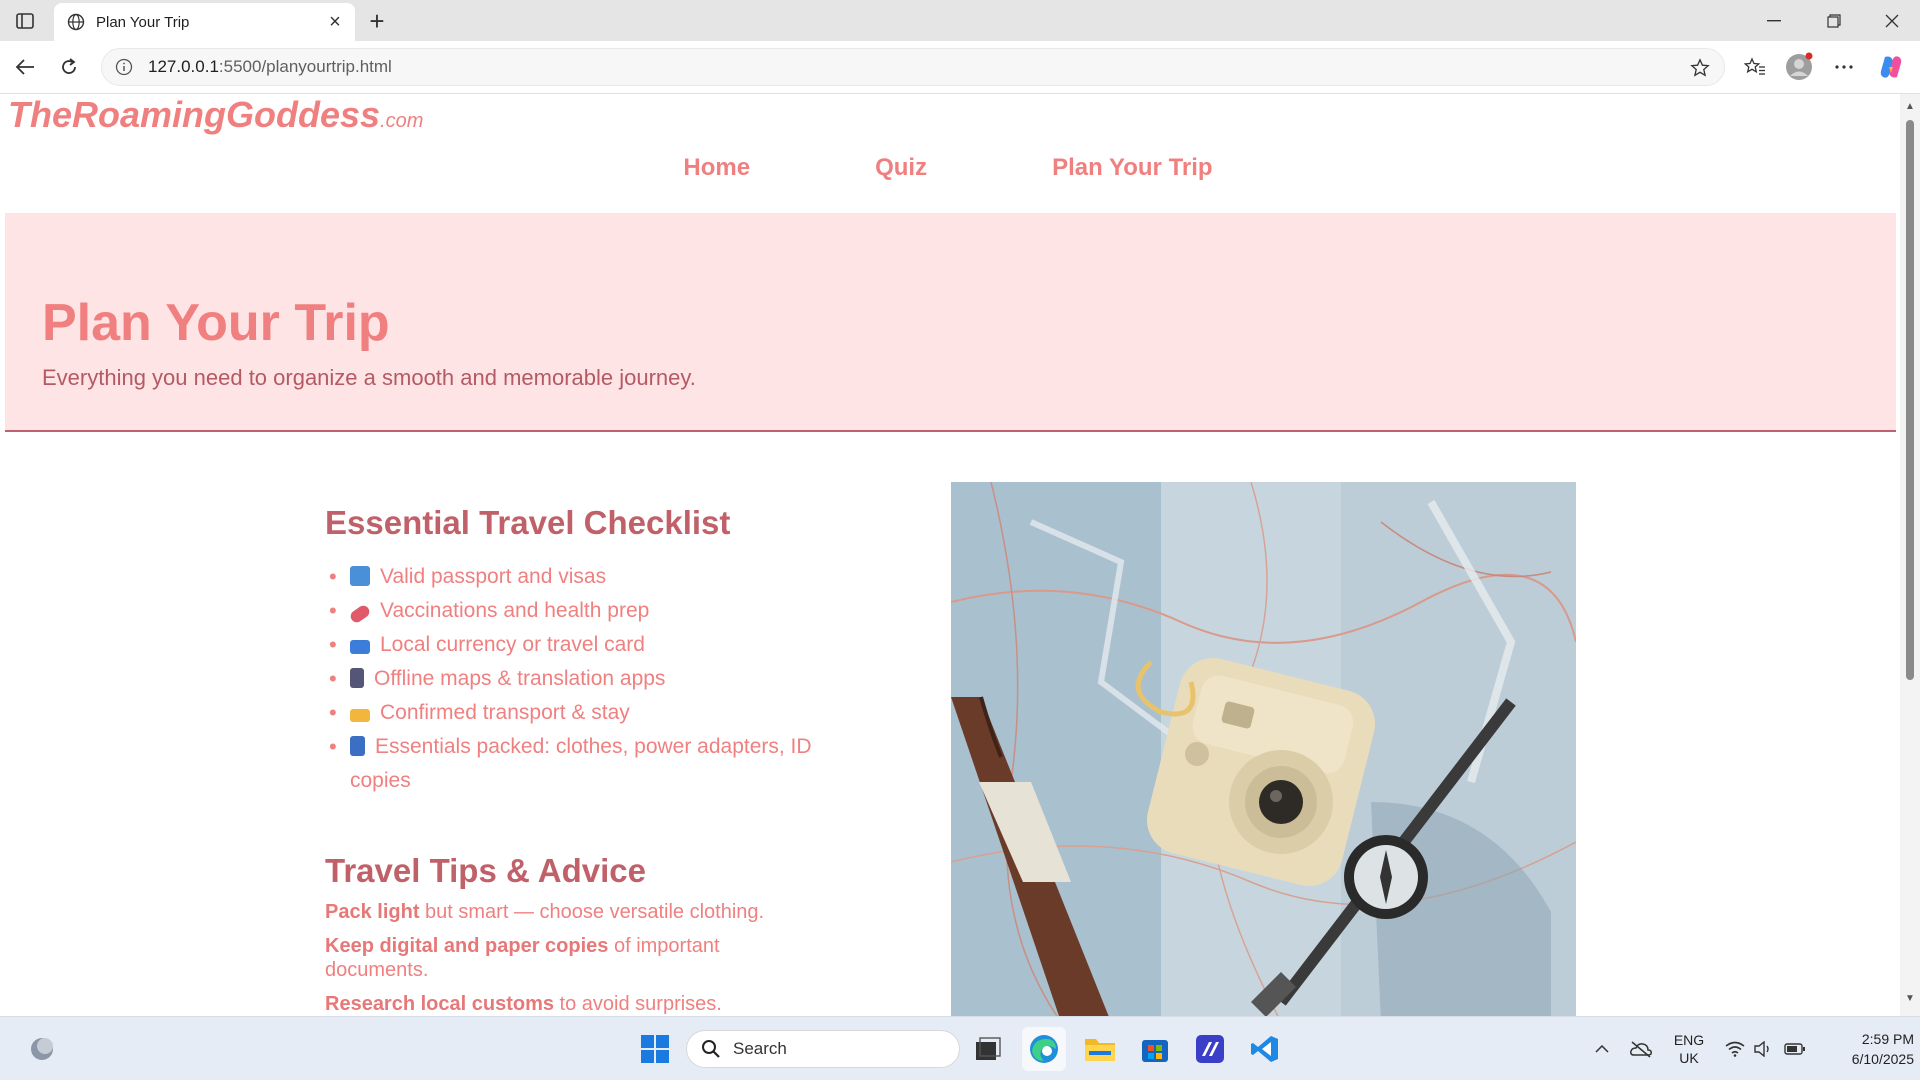 The height and width of the screenshot is (1080, 1920). What do you see at coordinates (960, 20) in the screenshot?
I see `tab-bar: Plan Your Trip × +` at bounding box center [960, 20].